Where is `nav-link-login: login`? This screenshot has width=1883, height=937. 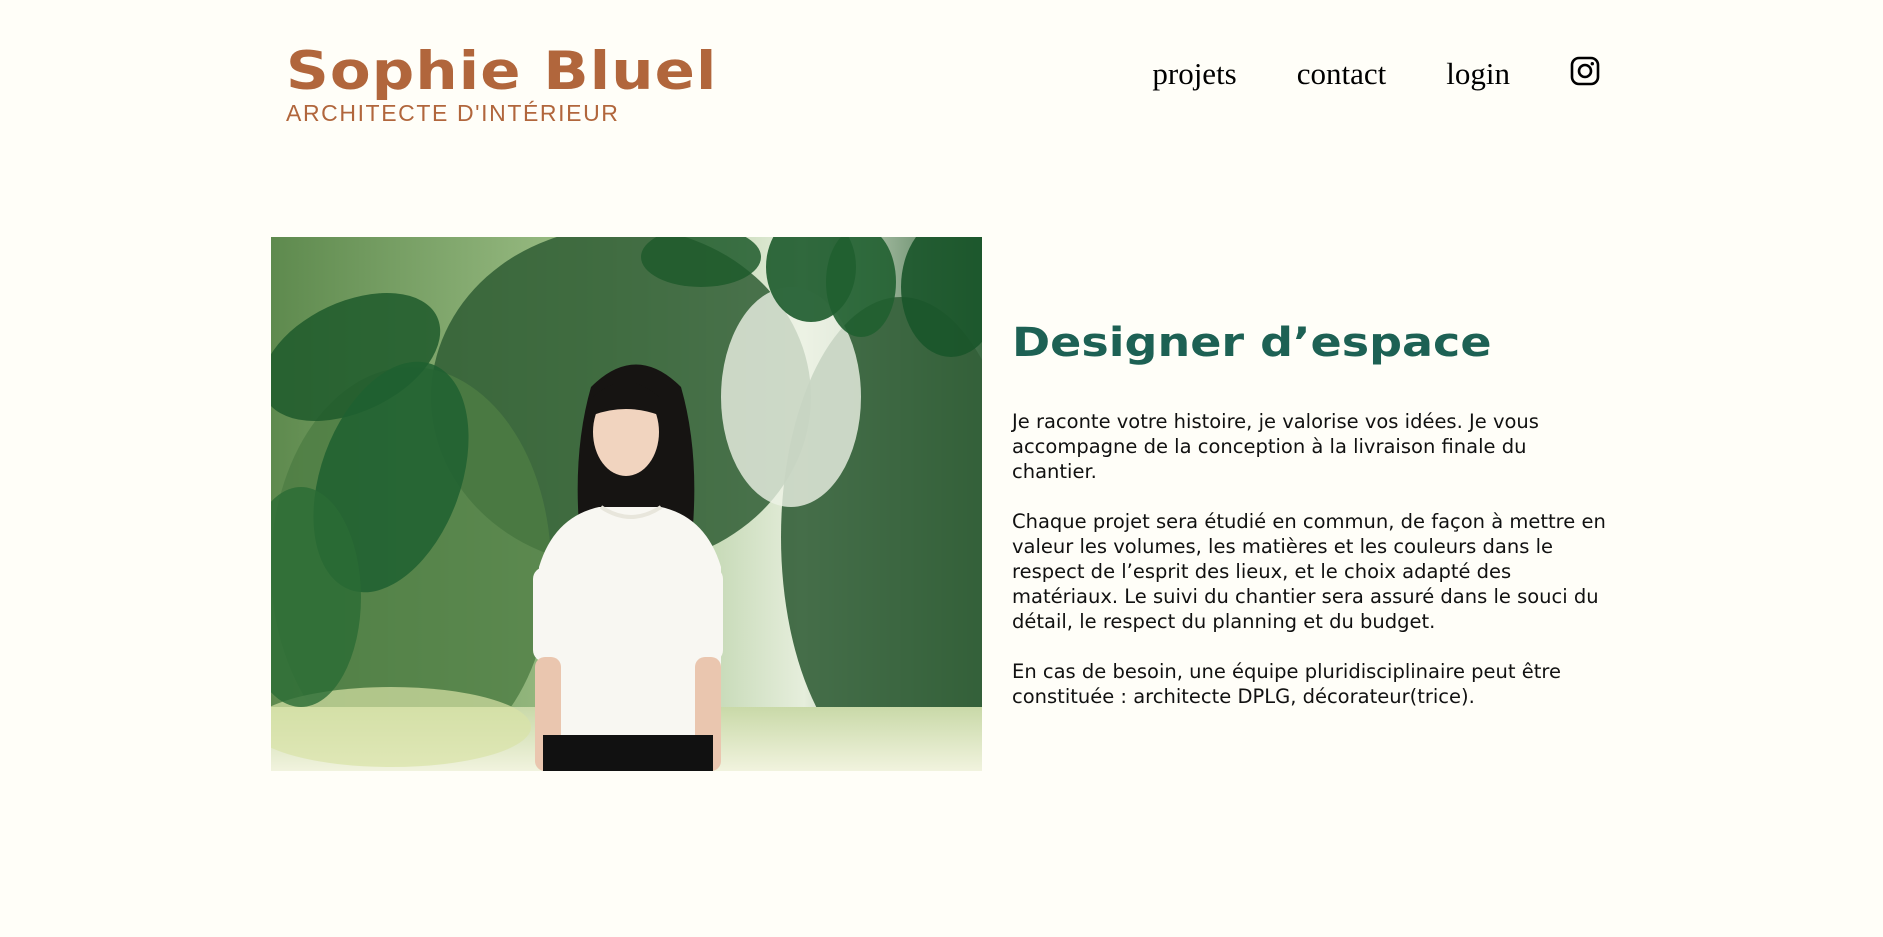
nav-link-login: login is located at coordinates (1478, 74).